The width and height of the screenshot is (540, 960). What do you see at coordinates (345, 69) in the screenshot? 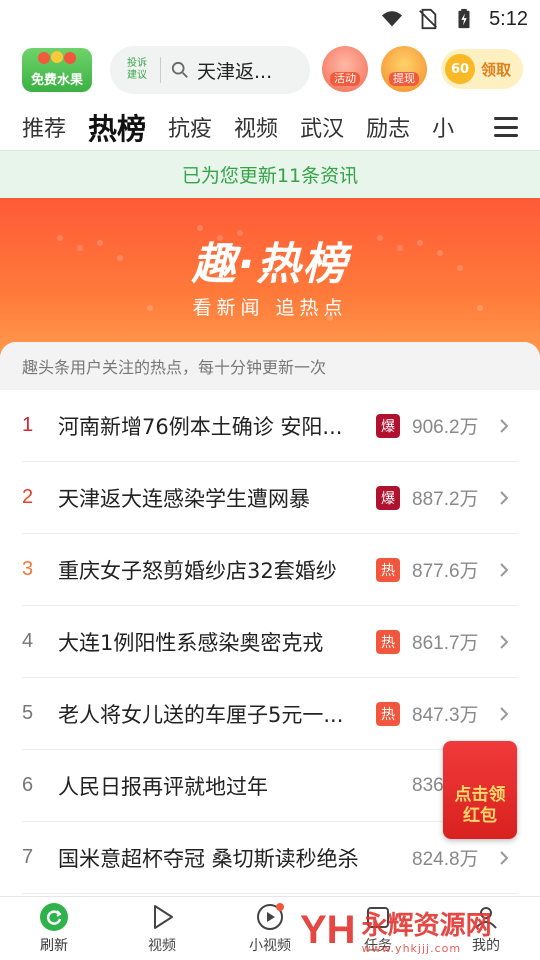
I see `activity-button: 活动` at bounding box center [345, 69].